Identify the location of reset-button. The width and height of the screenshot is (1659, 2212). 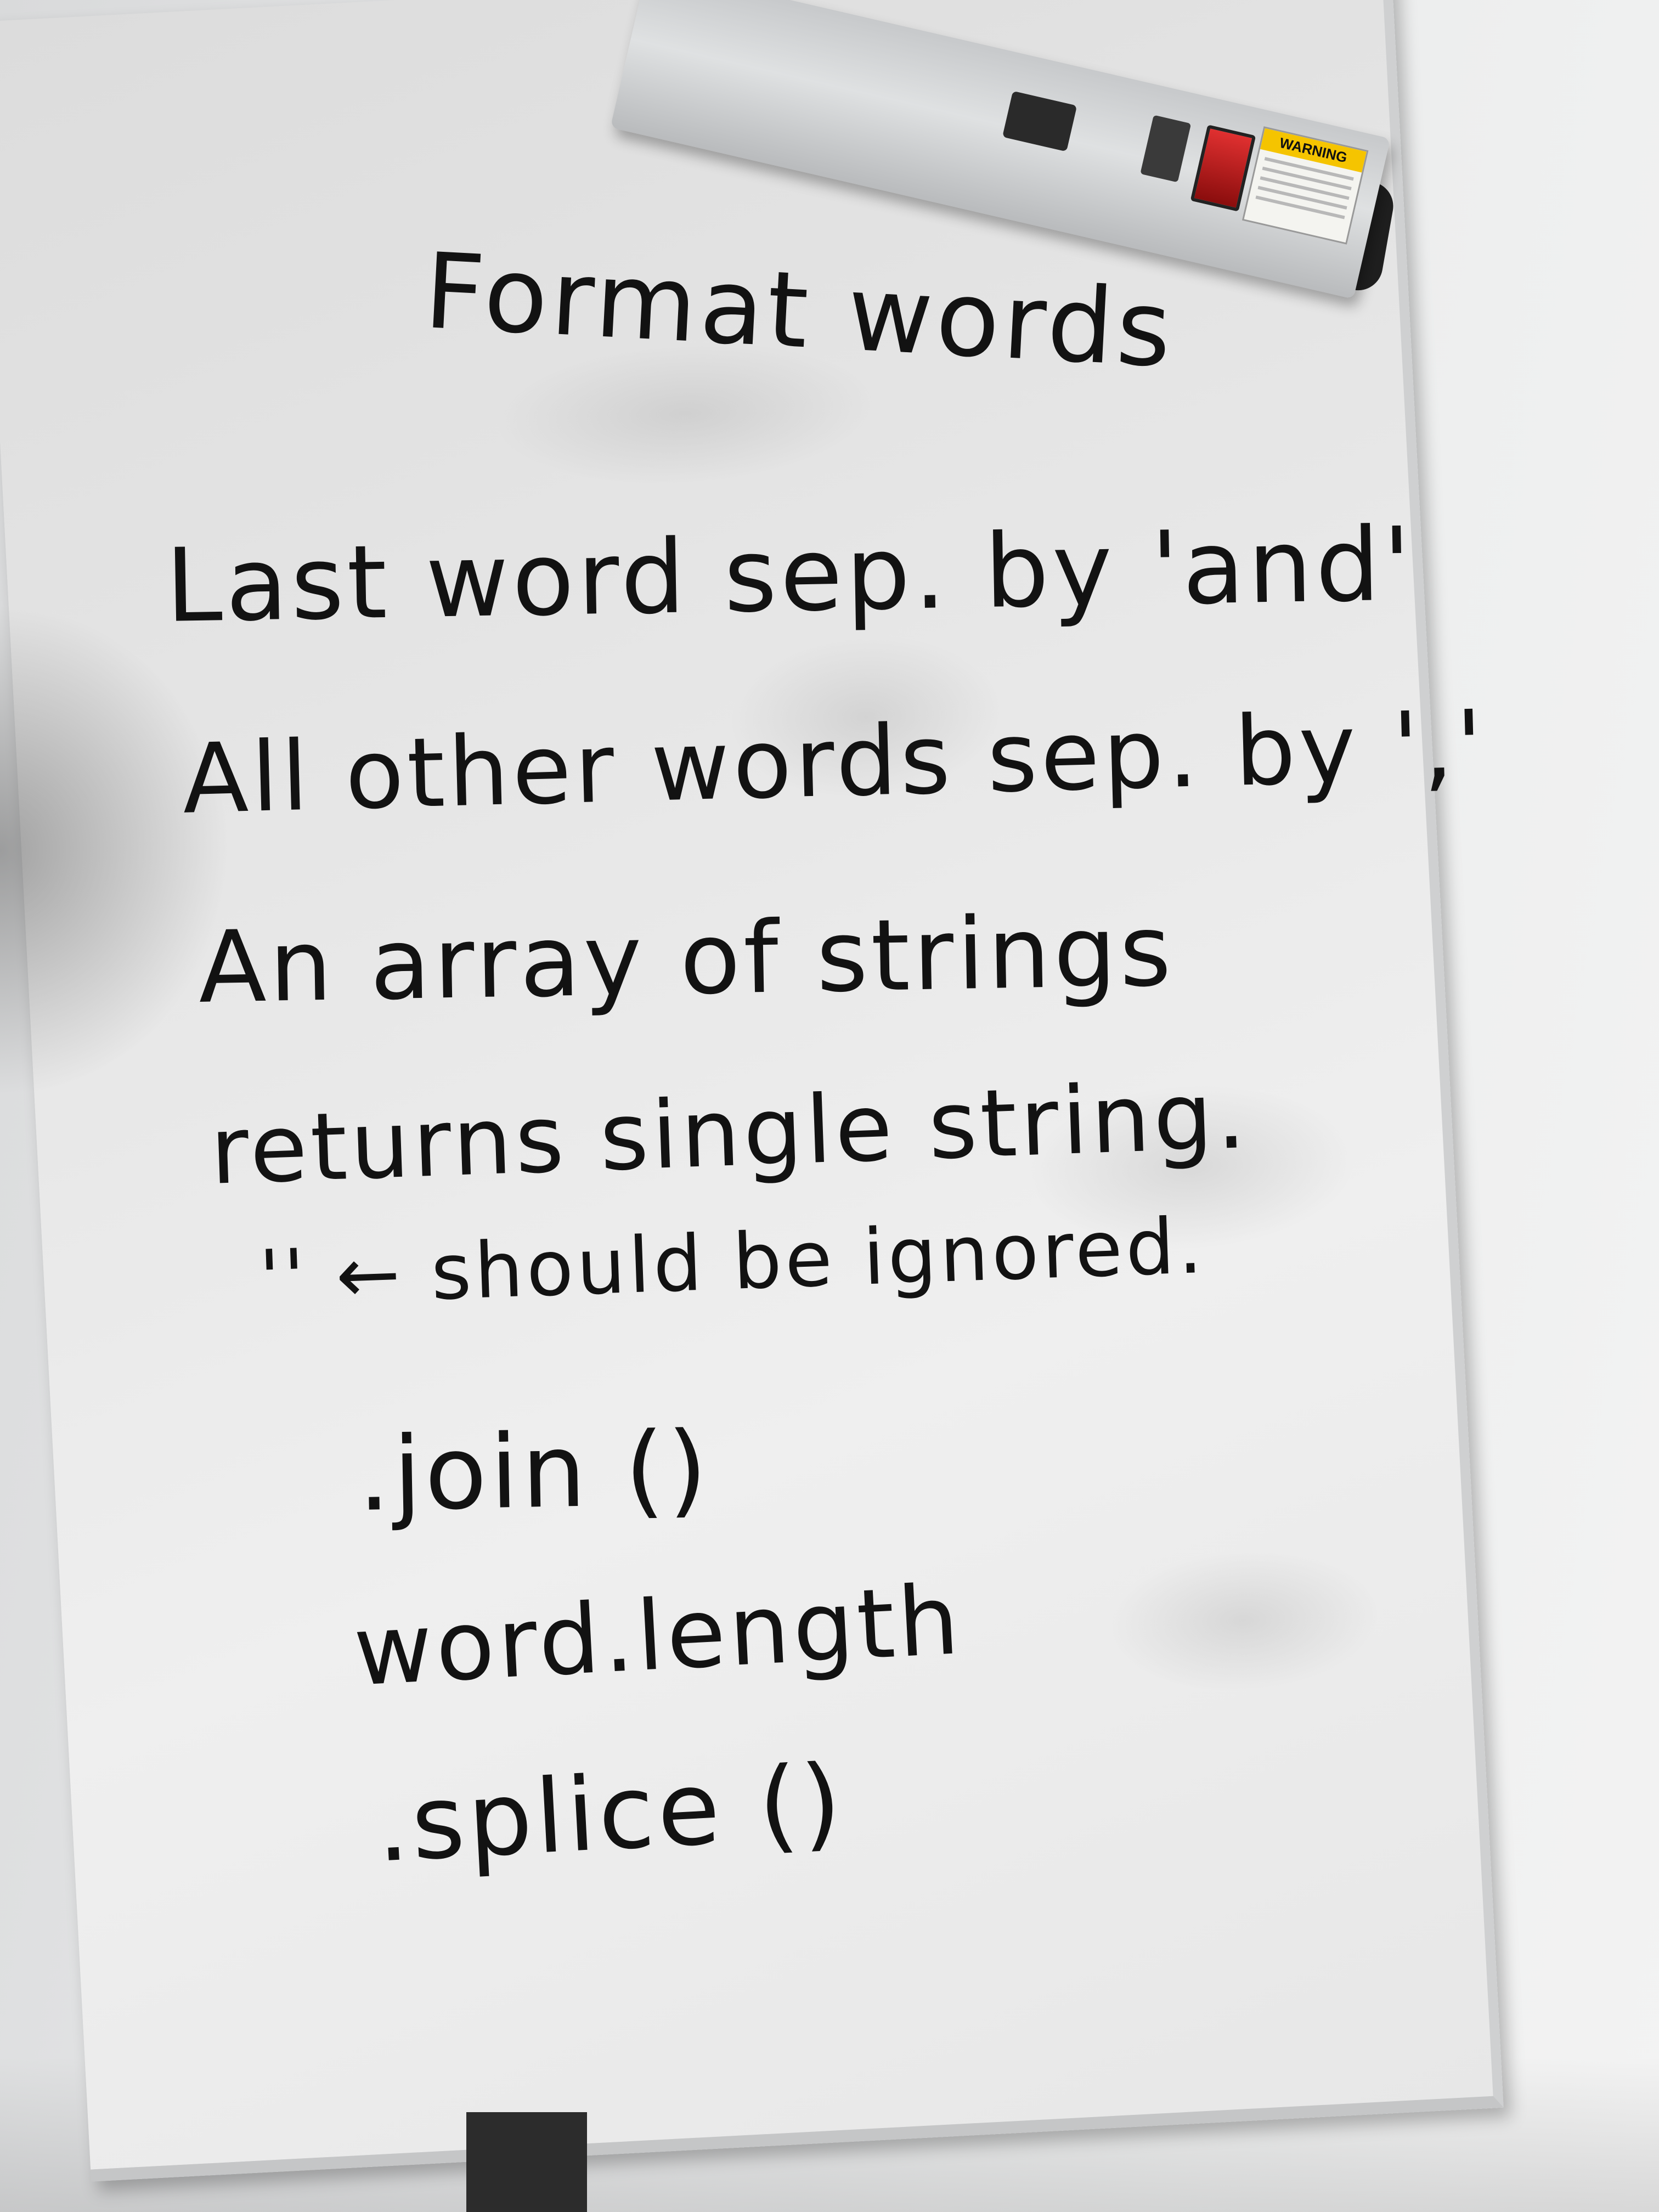
(1166, 149).